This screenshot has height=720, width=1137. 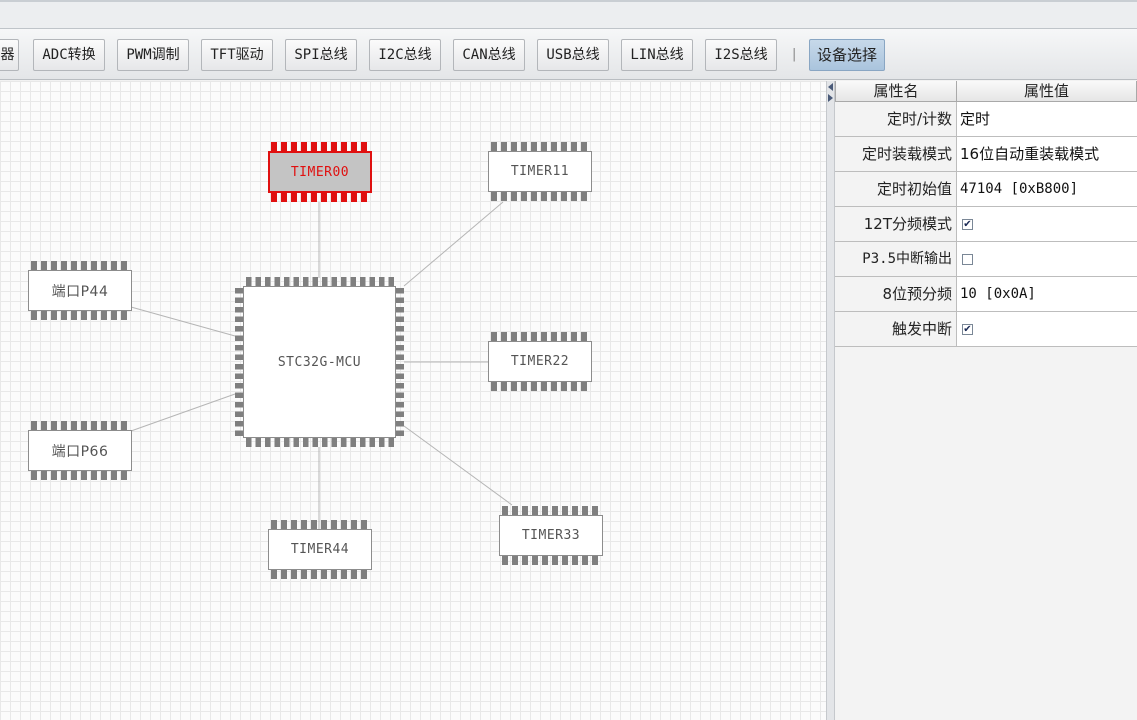 I want to click on i2s-button: I2S总线, so click(x=741, y=55).